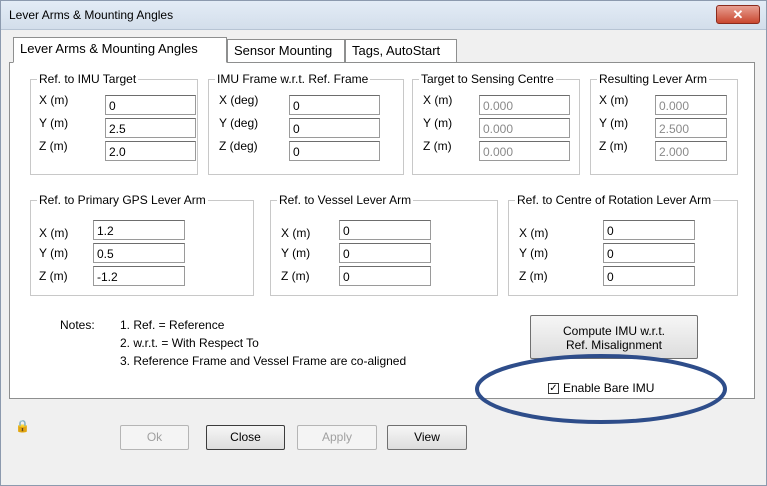  I want to click on imu-frame-x-field: 0, so click(334, 105).